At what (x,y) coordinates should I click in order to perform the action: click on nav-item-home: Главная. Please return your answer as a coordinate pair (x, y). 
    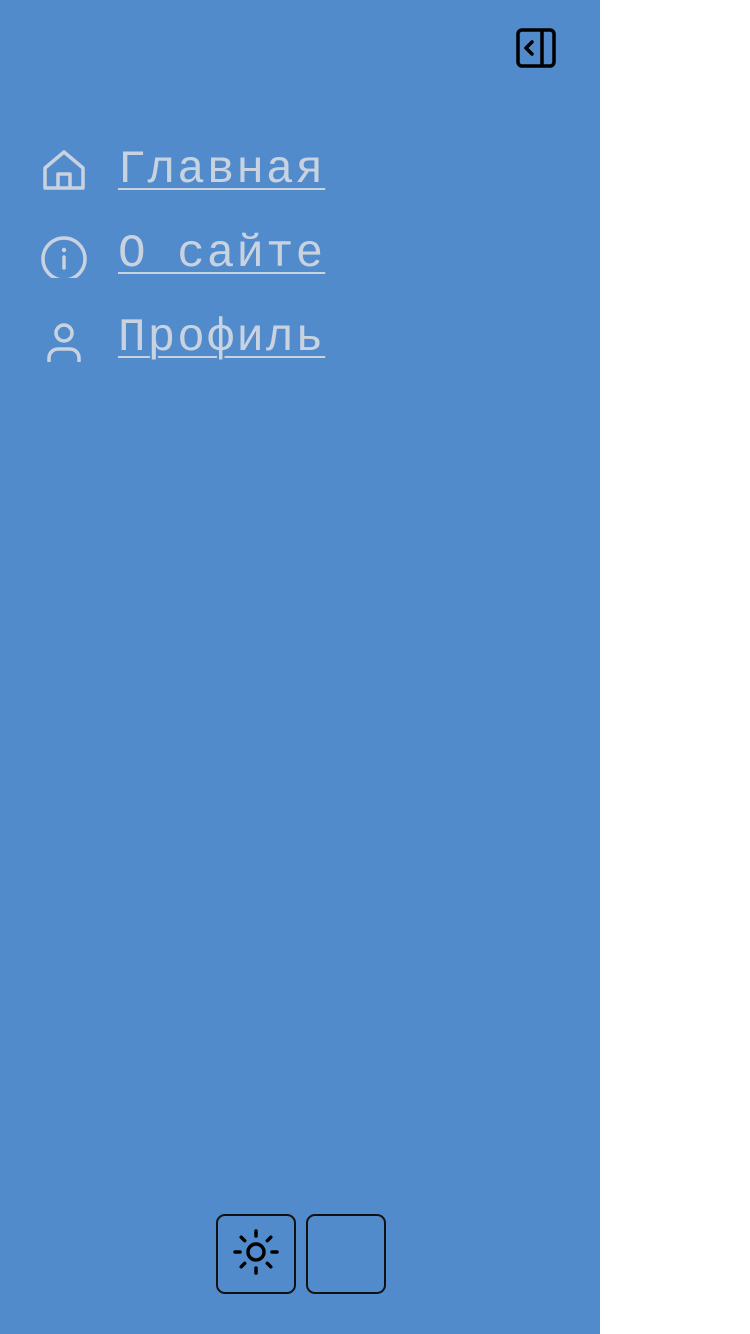
    Looking at the image, I should click on (182, 170).